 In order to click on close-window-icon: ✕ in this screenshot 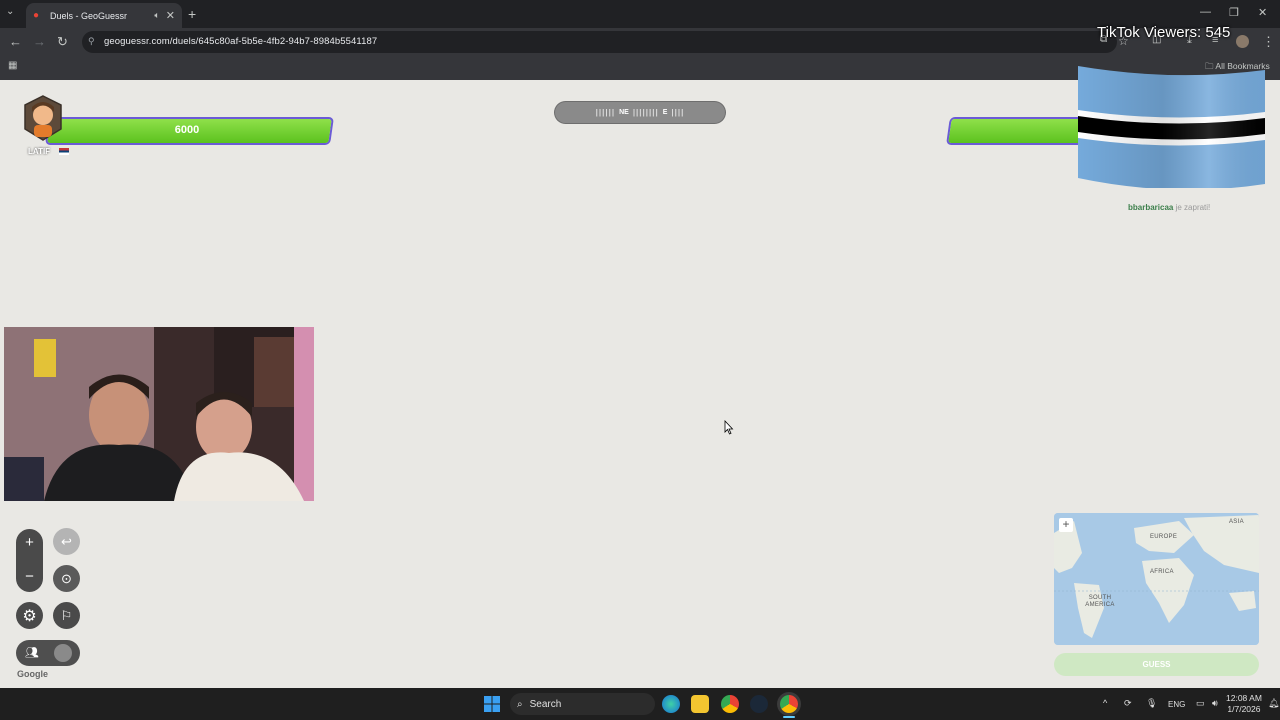, I will do `click(1262, 12)`.